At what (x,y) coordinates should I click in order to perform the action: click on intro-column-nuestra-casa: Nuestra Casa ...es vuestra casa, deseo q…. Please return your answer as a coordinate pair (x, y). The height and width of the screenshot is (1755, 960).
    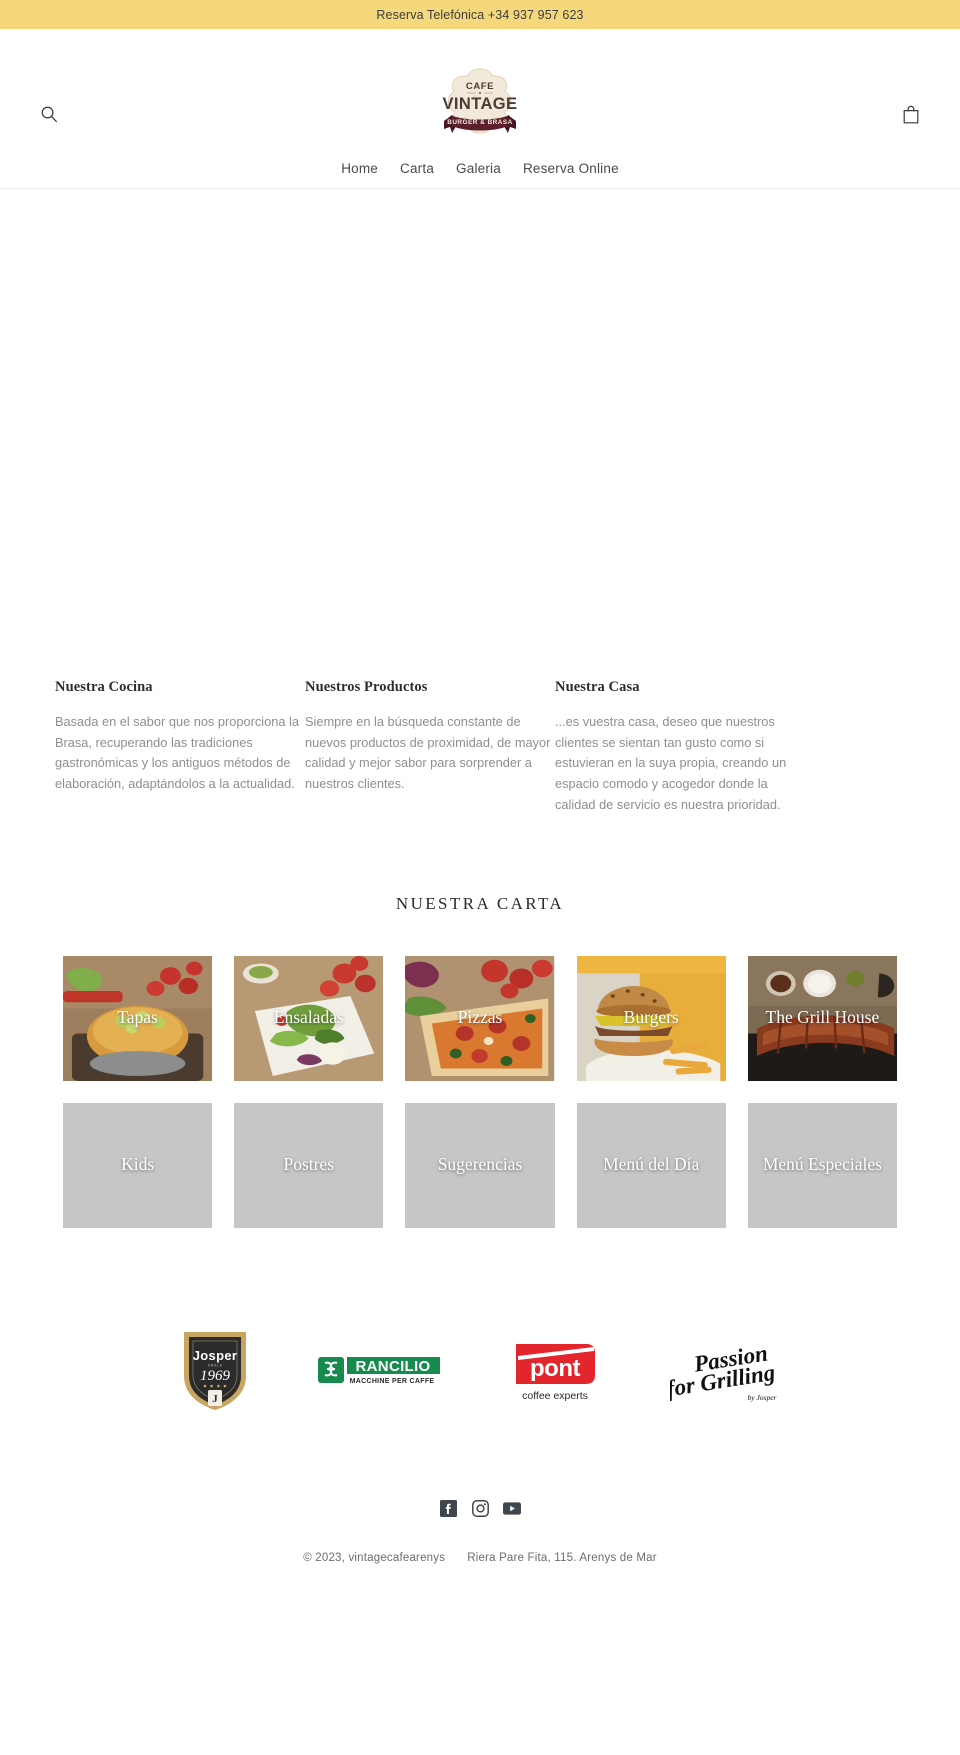
    Looking at the image, I should click on (680, 747).